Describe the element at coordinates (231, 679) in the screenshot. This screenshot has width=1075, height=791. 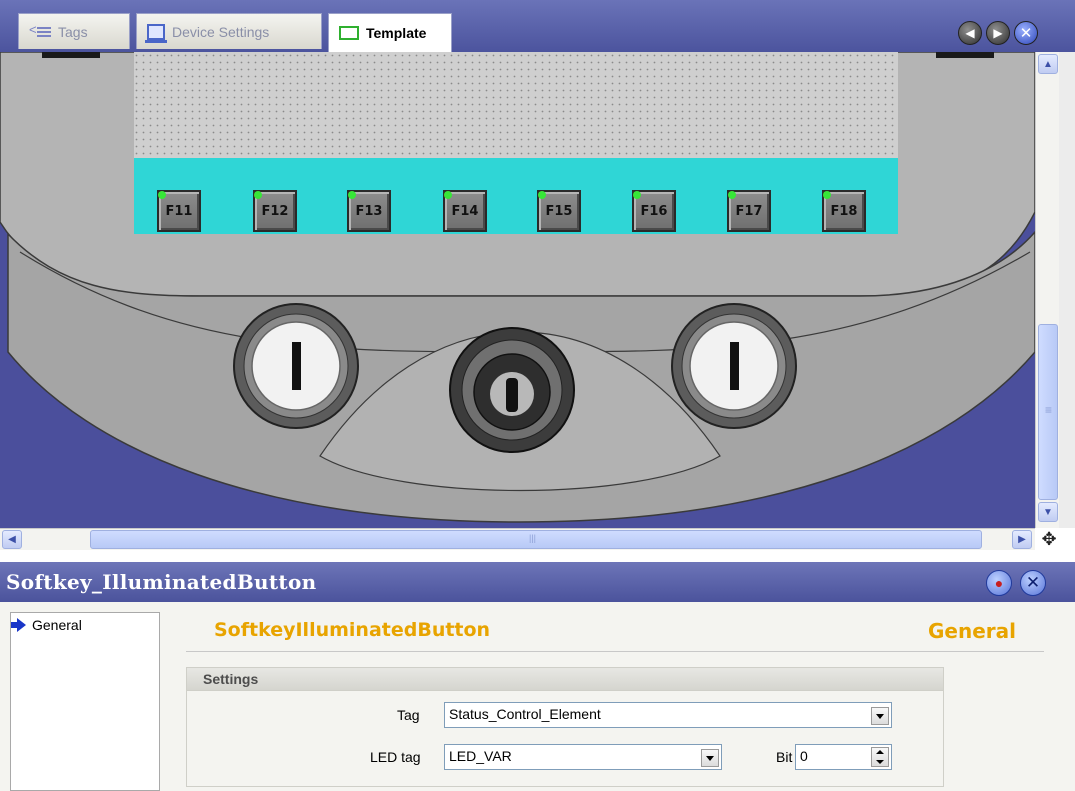
I see `group-title: Settings` at that location.